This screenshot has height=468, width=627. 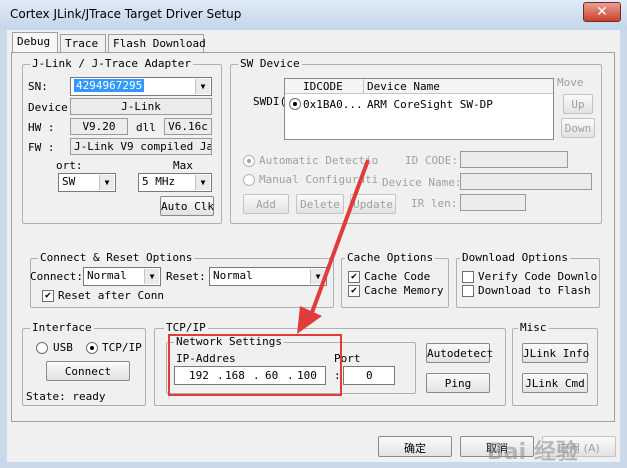 I want to click on port-label: ort:, so click(x=69, y=165).